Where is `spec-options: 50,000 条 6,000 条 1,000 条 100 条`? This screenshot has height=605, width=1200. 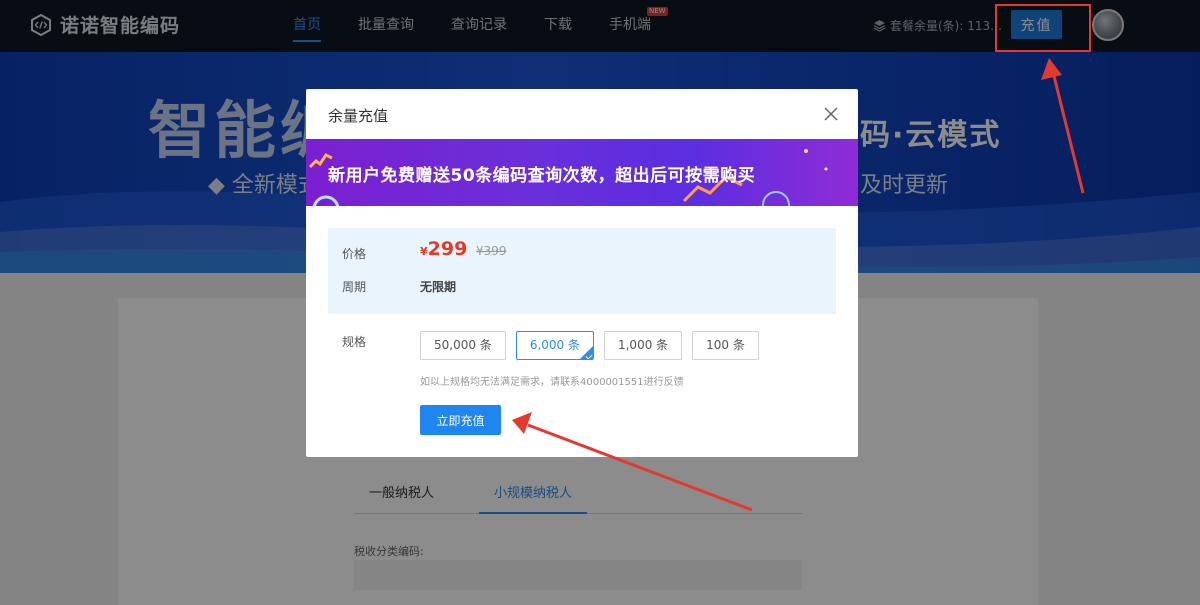
spec-options: 50,000 条 6,000 条 1,000 条 100 条 is located at coordinates (594, 345).